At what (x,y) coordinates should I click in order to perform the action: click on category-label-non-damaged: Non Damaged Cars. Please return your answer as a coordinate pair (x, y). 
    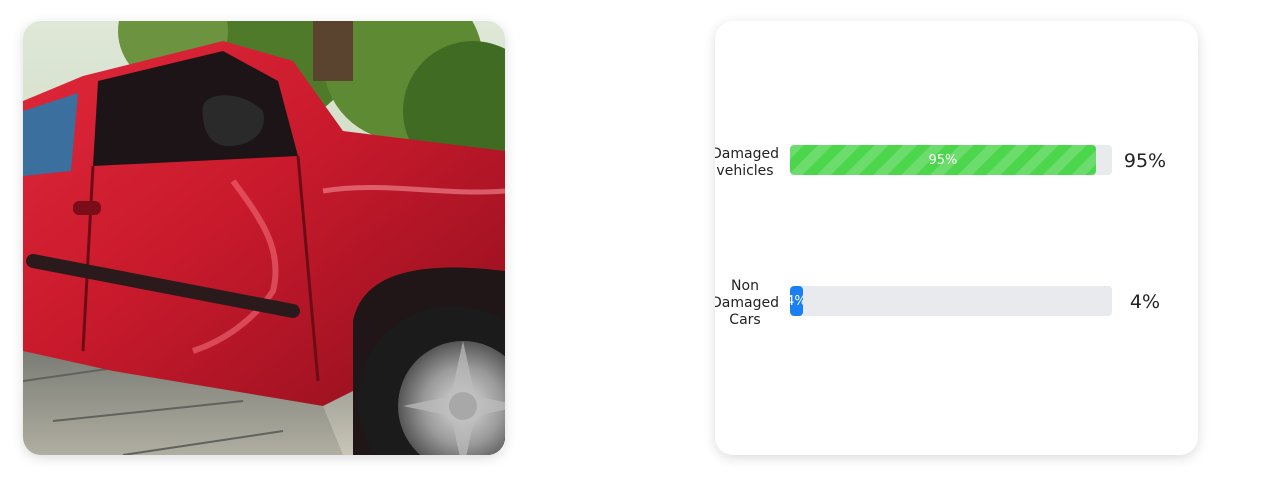
    Looking at the image, I should click on (747, 303).